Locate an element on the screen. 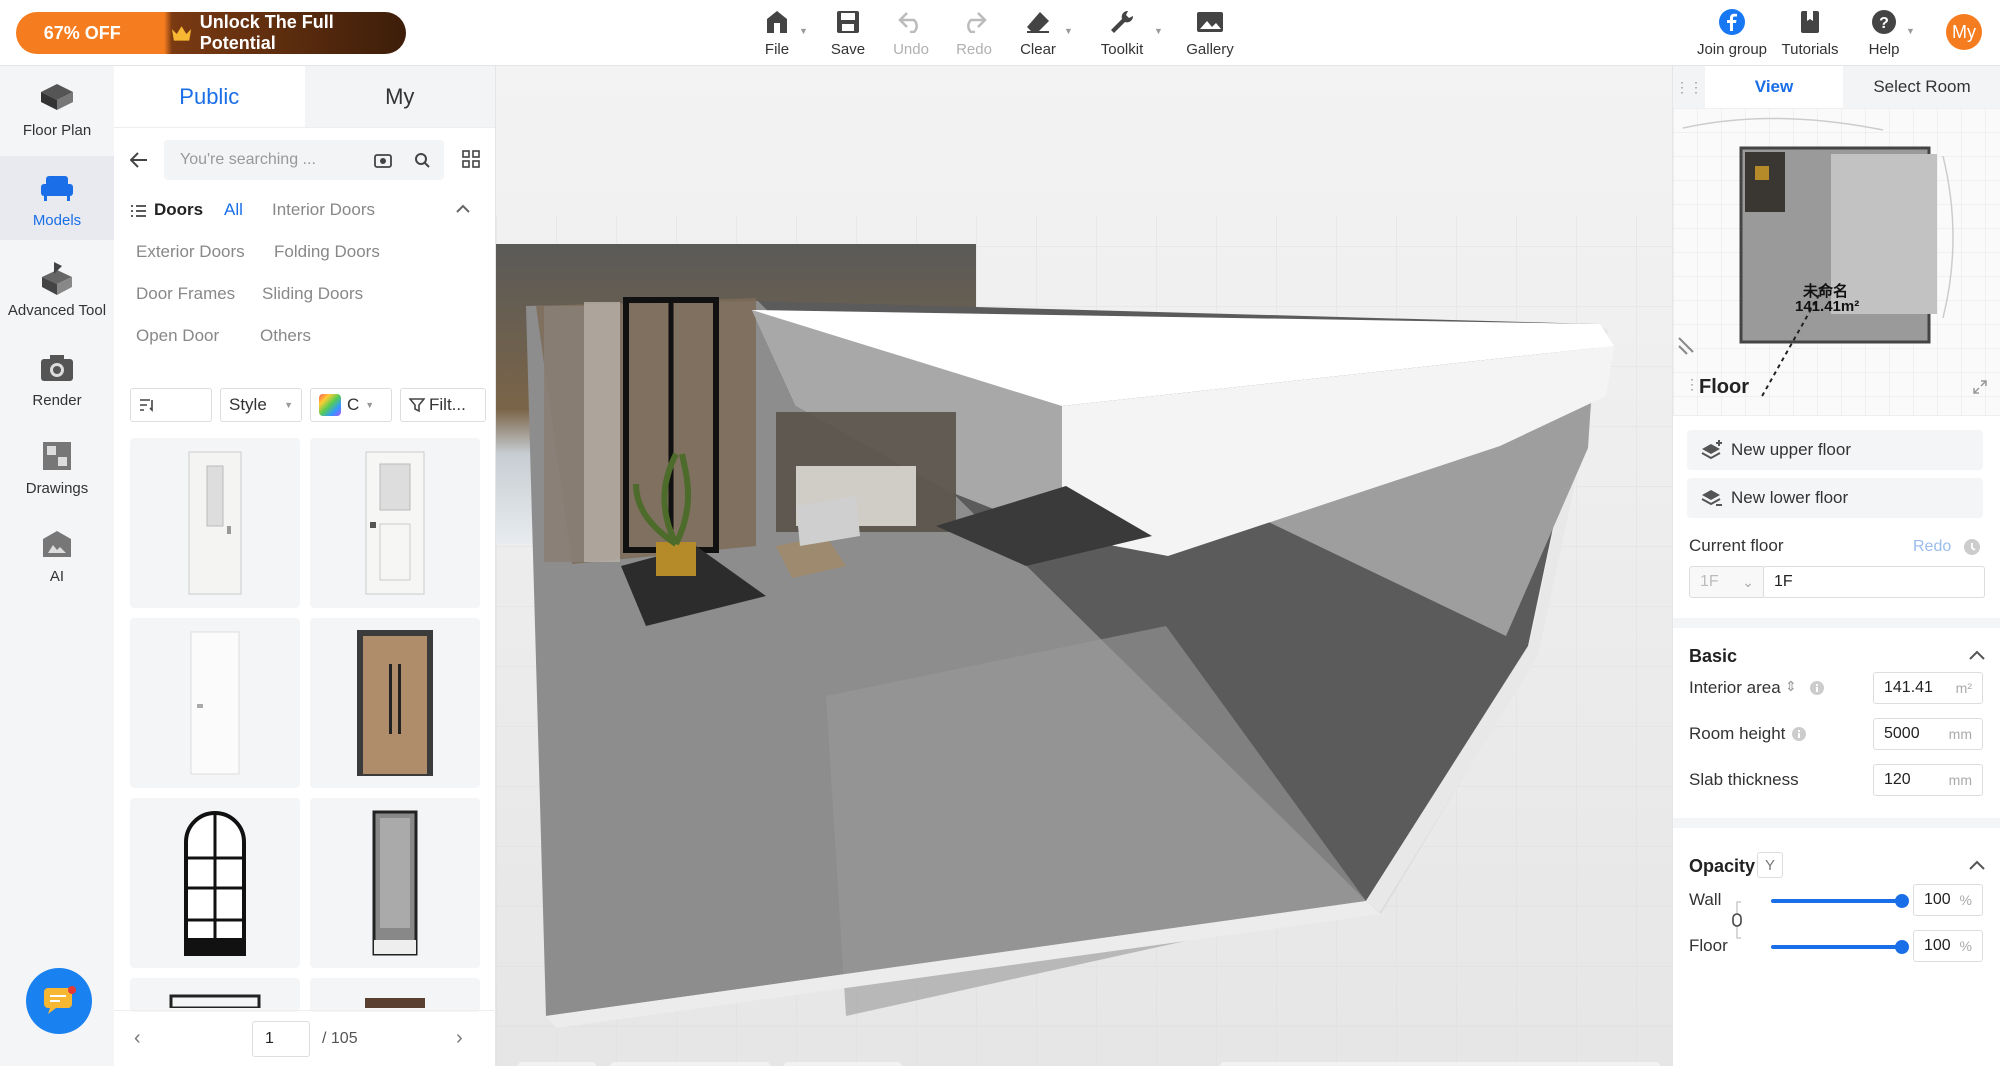  avatar: My is located at coordinates (1964, 32).